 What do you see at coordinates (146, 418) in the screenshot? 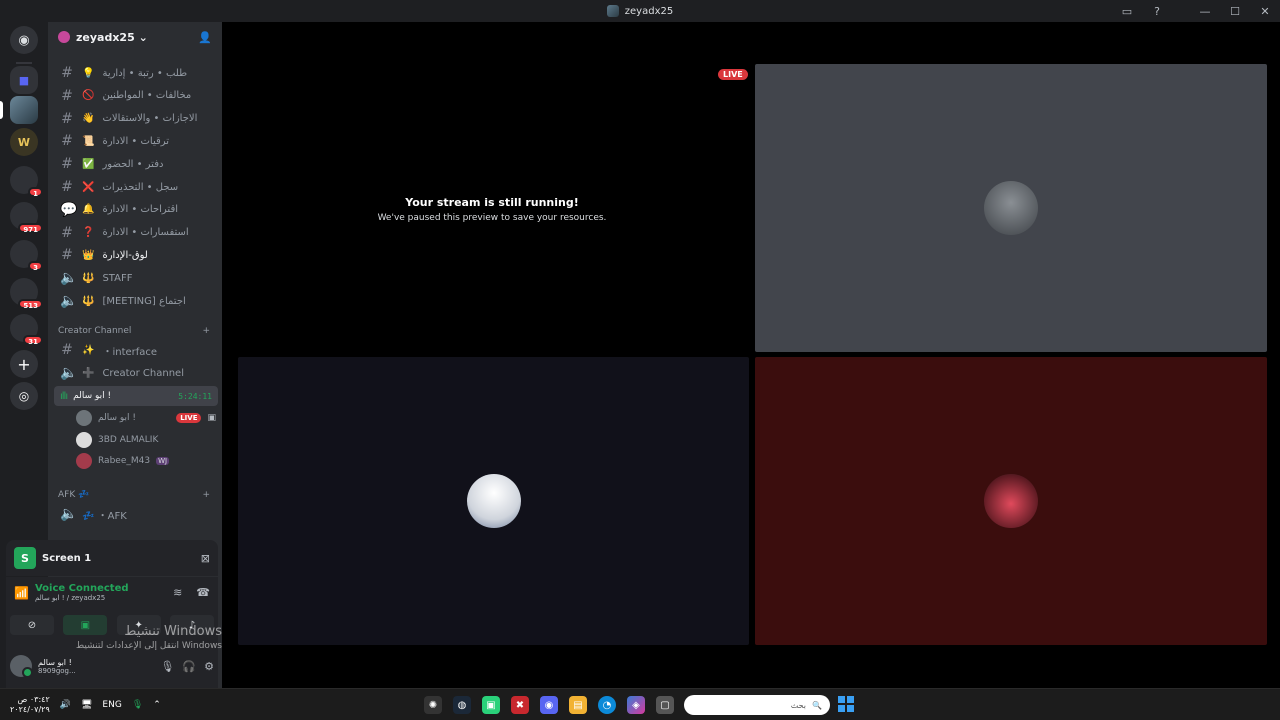
I see `voice-user: ابو سالم ! LIVE ▣` at bounding box center [146, 418].